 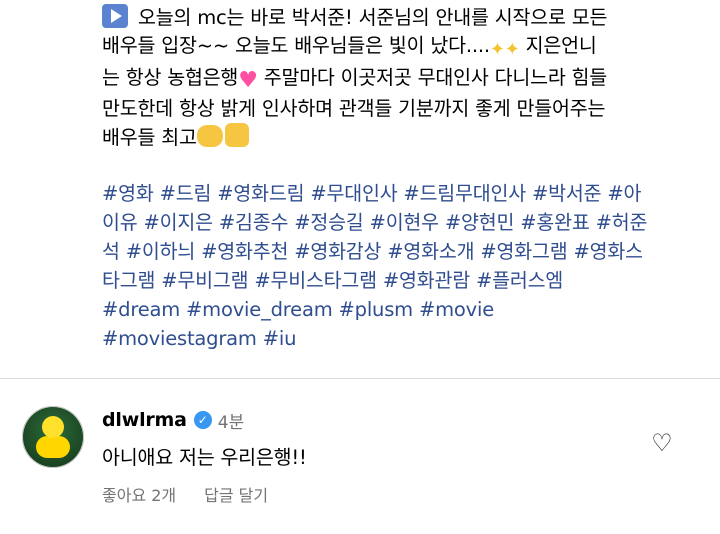 What do you see at coordinates (236, 135) in the screenshot?
I see `thumbs-up-icon` at bounding box center [236, 135].